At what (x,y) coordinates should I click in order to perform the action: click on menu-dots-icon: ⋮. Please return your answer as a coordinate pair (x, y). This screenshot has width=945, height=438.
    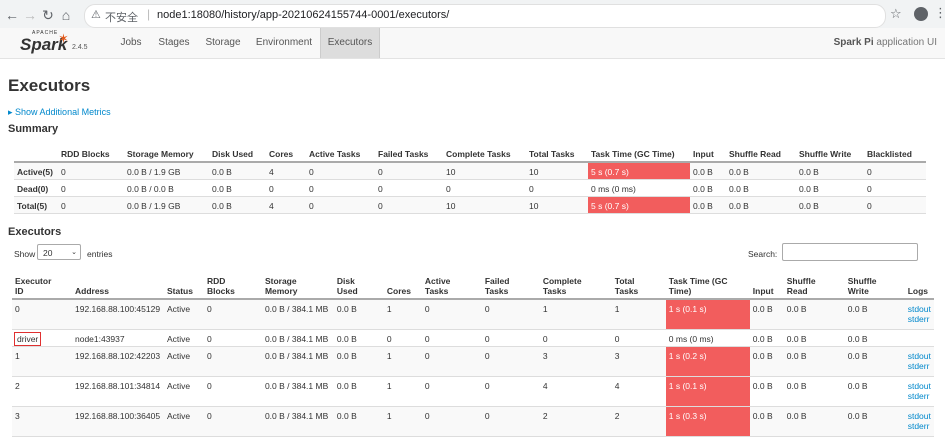
    Looking at the image, I should click on (939, 13).